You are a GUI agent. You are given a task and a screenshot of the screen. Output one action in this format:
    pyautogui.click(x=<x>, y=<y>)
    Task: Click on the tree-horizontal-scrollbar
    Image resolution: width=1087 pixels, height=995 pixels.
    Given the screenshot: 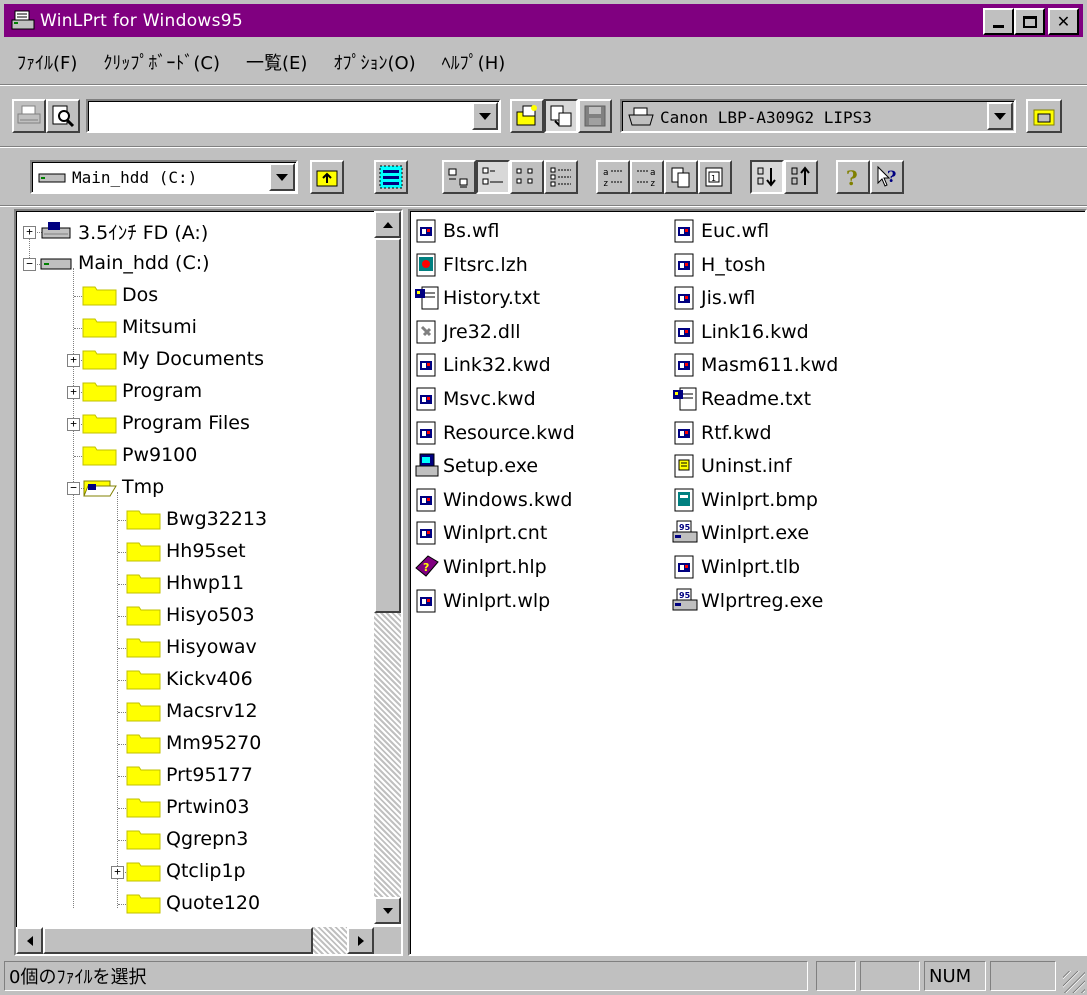 What is the action you would take?
    pyautogui.click(x=195, y=940)
    